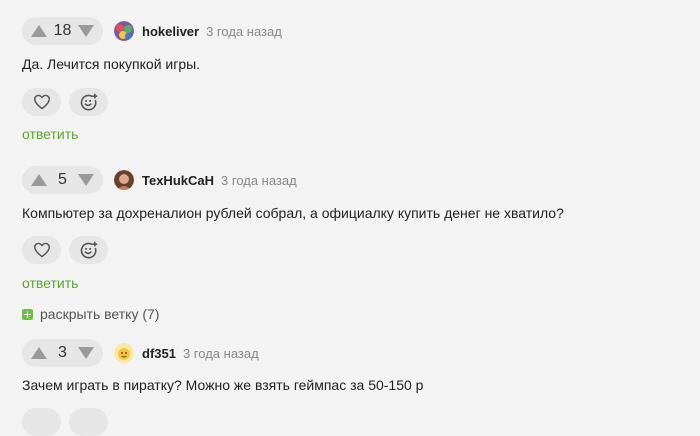 The image size is (700, 436). I want to click on avatar-yellow-icon, so click(124, 353).